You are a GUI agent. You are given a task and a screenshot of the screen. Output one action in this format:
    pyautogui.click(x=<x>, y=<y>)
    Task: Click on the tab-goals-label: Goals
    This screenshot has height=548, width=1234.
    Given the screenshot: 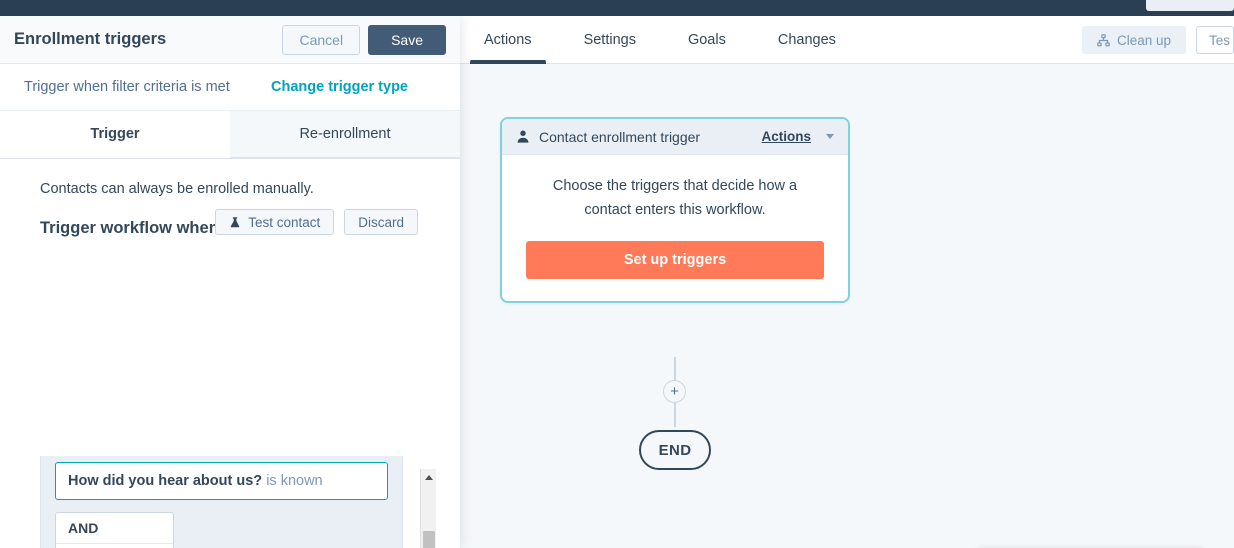 What is the action you would take?
    pyautogui.click(x=706, y=40)
    